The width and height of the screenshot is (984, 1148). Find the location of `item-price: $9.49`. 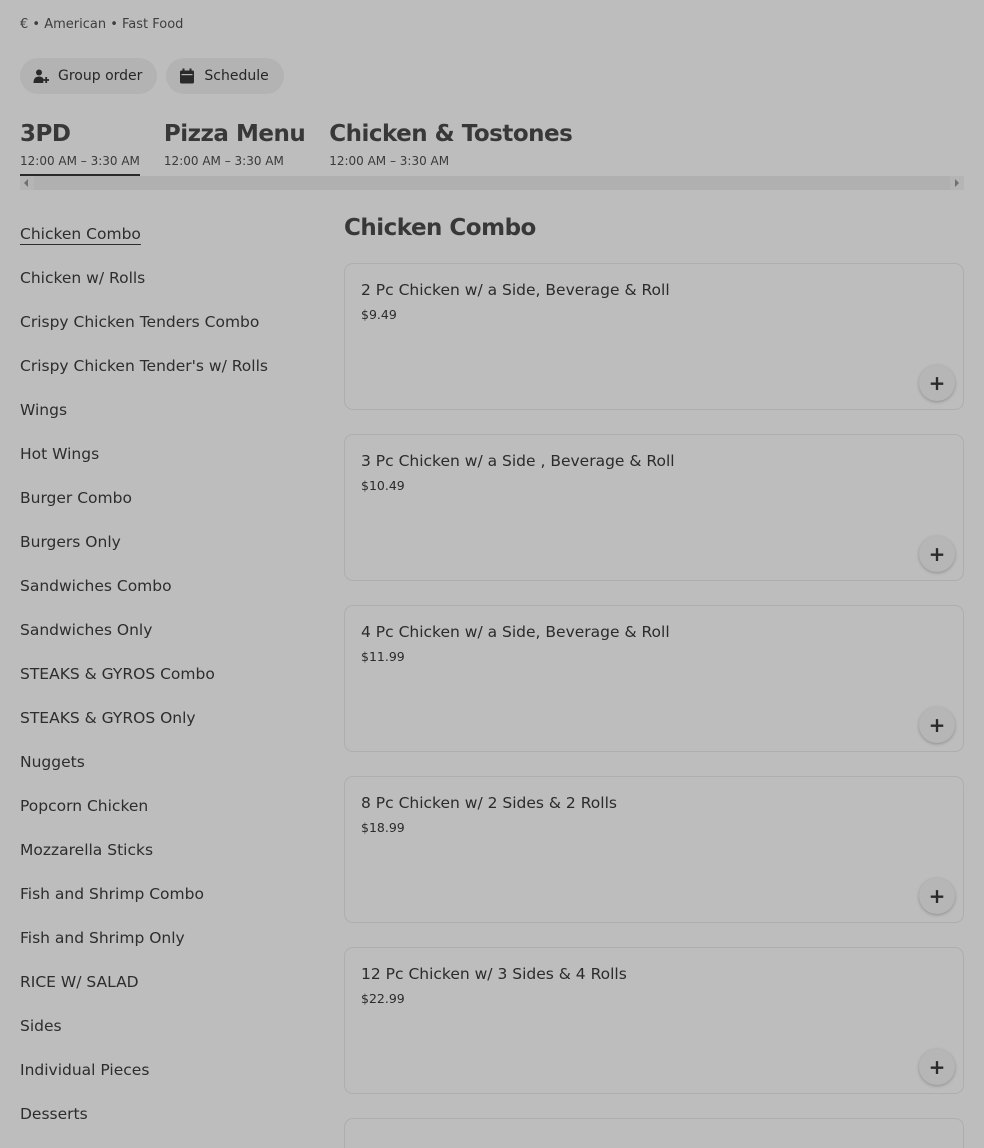

item-price: $9.49 is located at coordinates (379, 314).